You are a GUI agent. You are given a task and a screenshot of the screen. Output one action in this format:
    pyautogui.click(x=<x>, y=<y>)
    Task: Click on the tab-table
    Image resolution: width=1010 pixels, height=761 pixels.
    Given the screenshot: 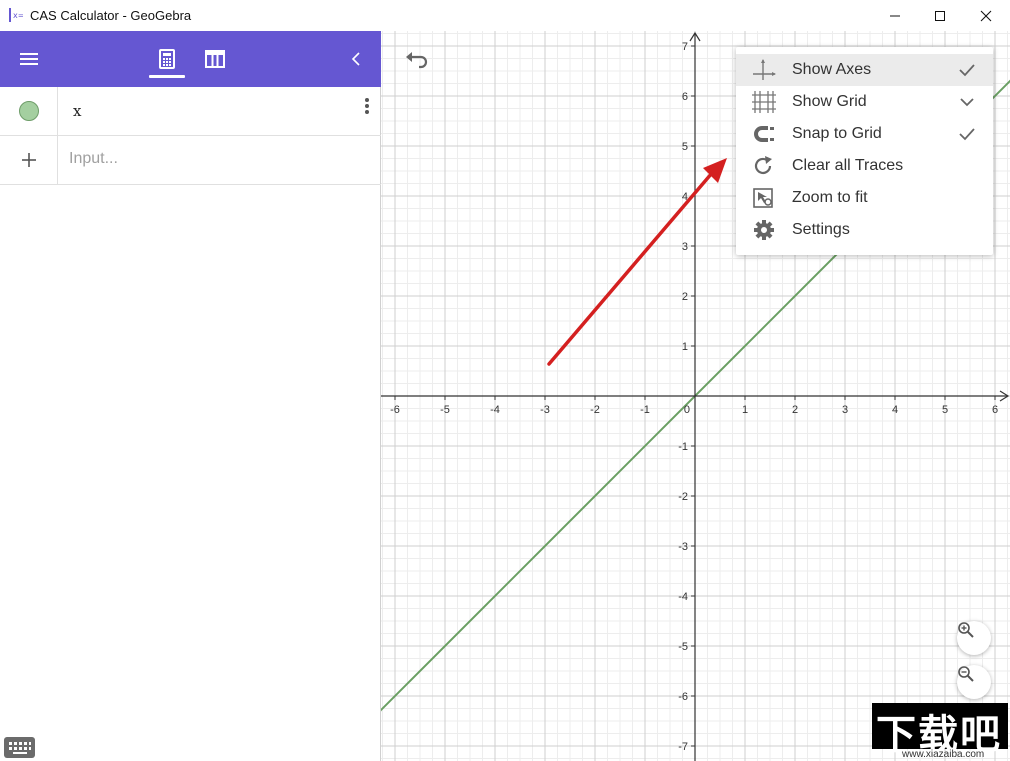 What is the action you would take?
    pyautogui.click(x=215, y=59)
    